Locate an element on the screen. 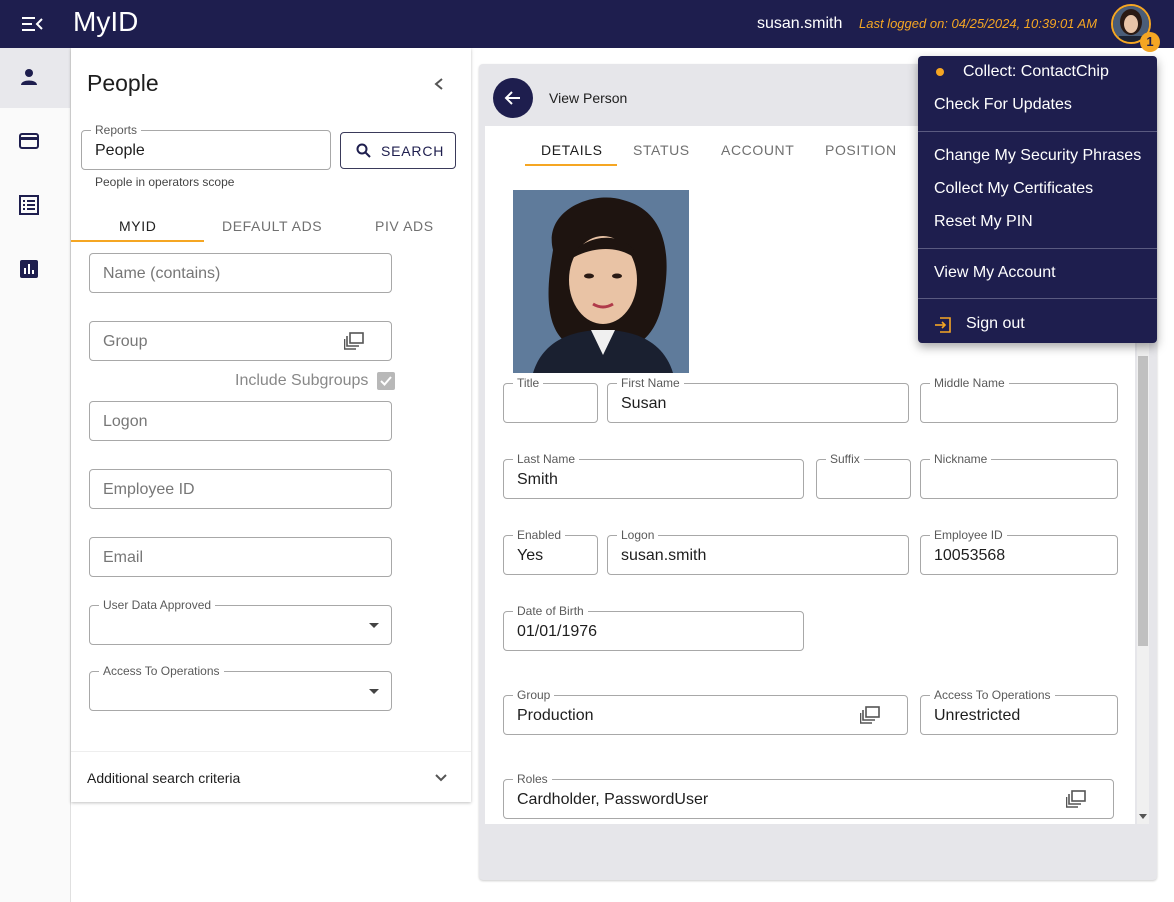 Image resolution: width=1174 pixels, height=902 pixels. username: susan.smith is located at coordinates (800, 23).